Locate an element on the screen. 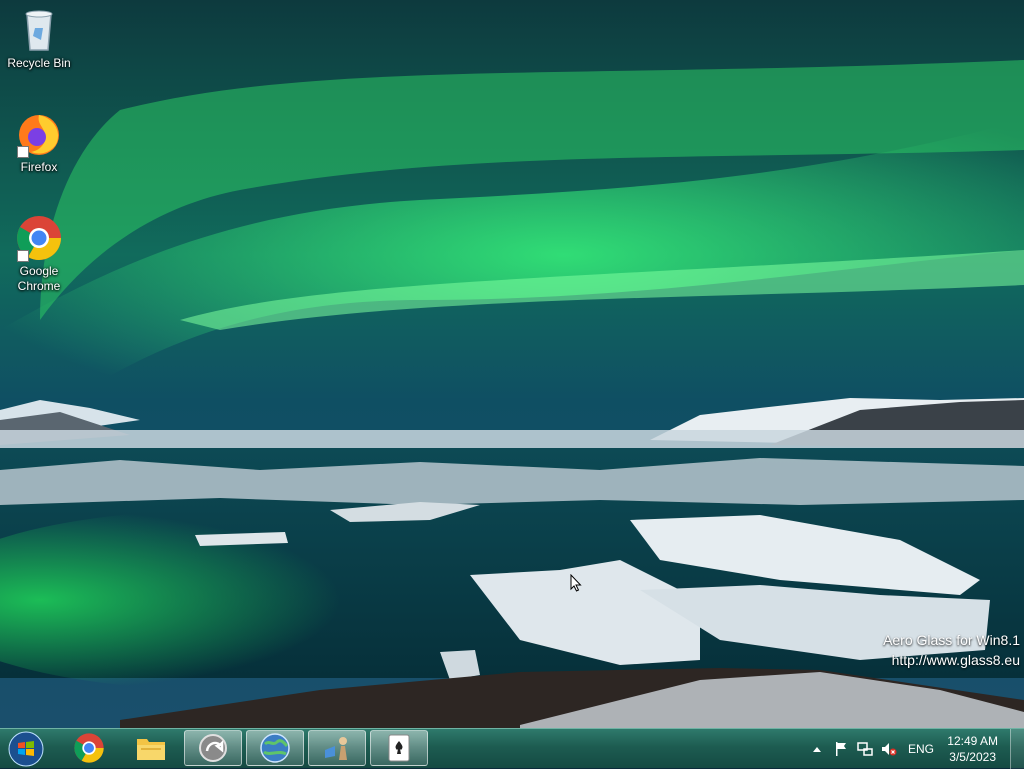 This screenshot has width=1024, height=769. flag-icon is located at coordinates (841, 749).